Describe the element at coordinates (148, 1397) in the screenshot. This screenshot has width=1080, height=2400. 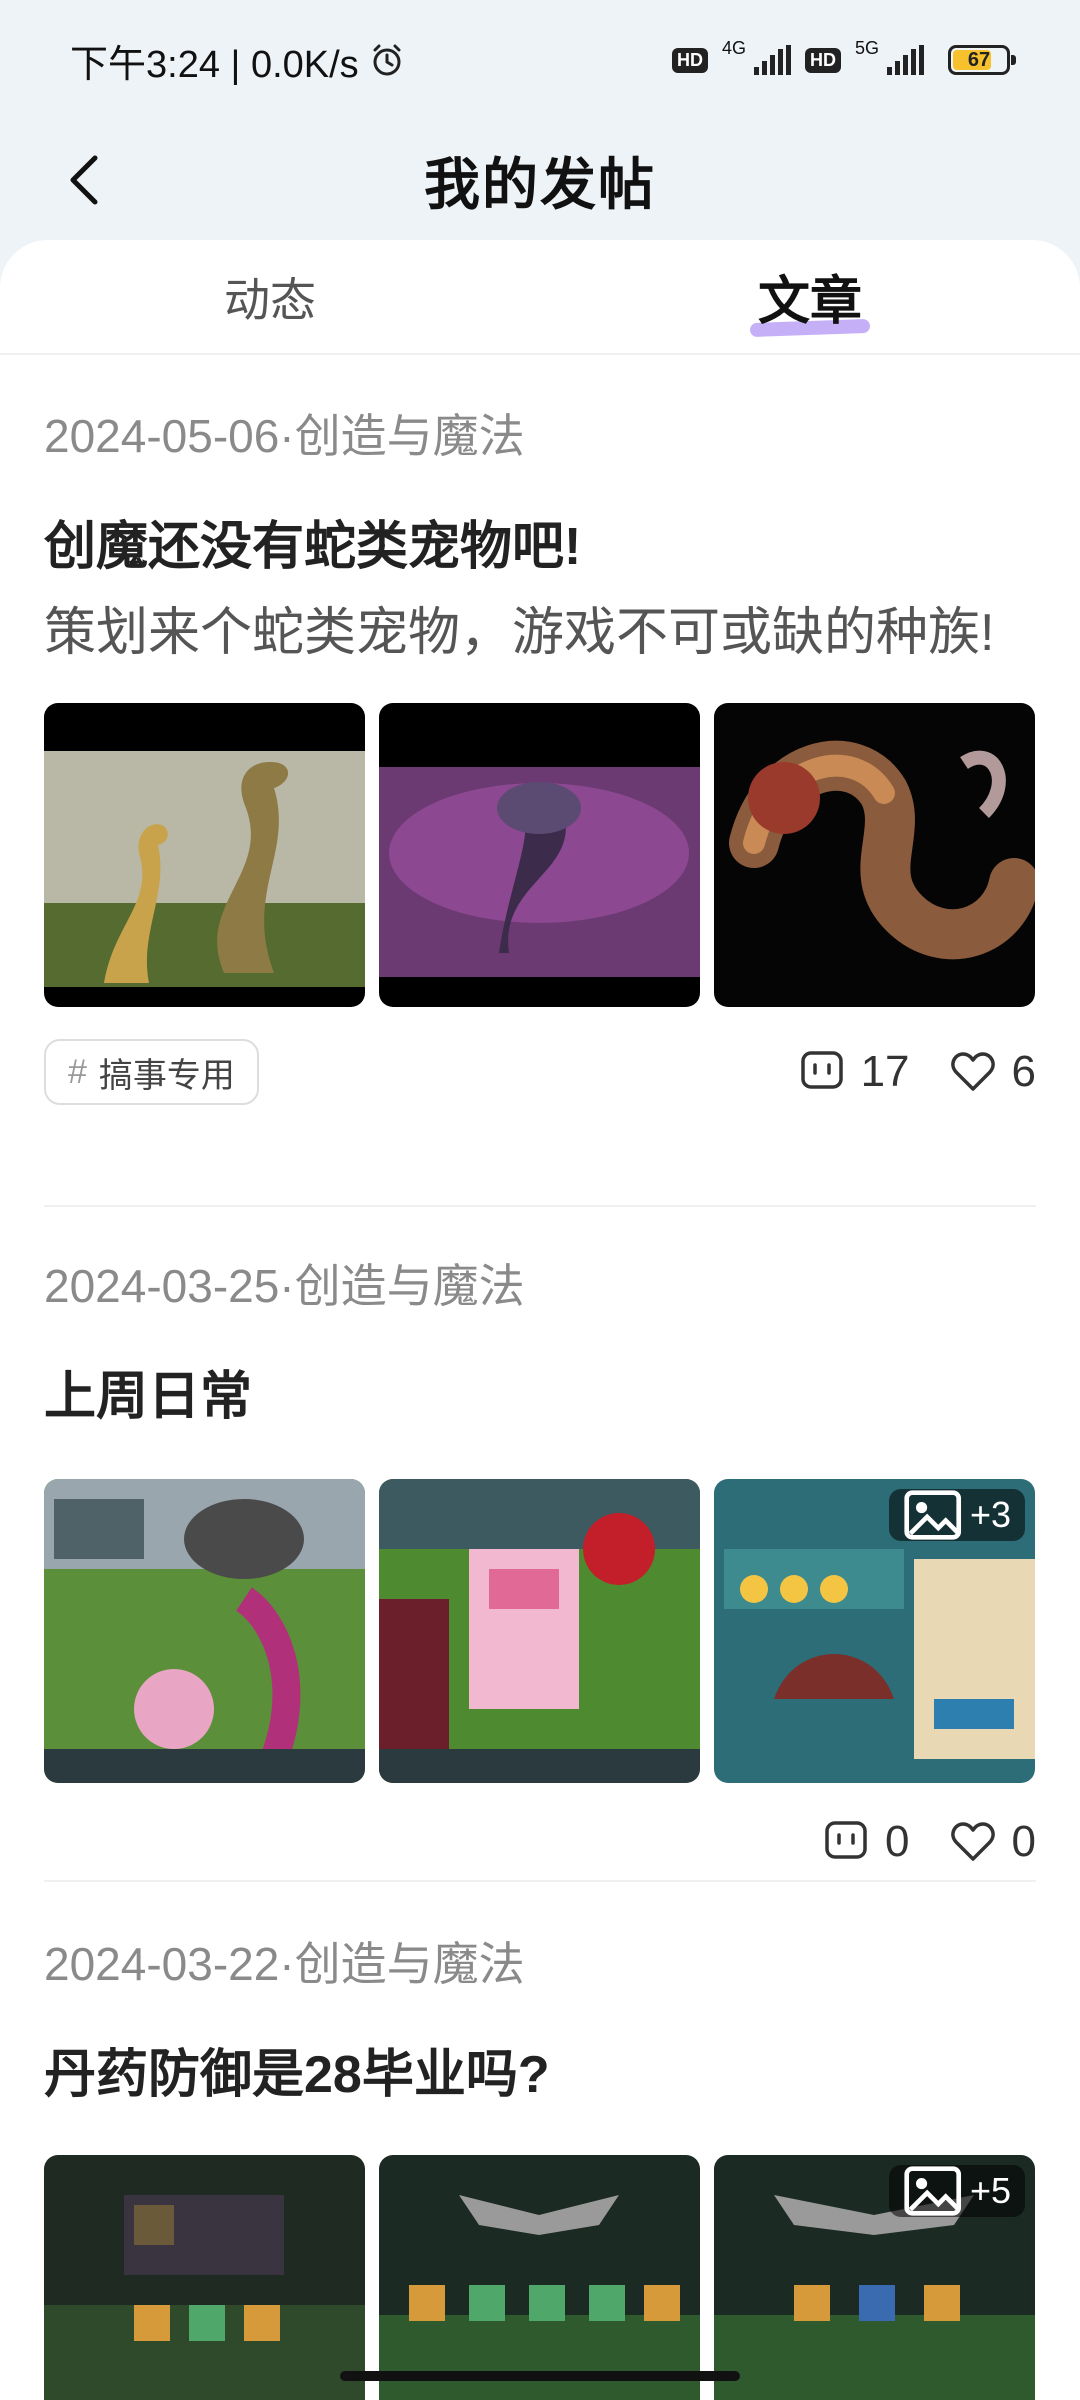
I see `post-title: 上周日常` at that location.